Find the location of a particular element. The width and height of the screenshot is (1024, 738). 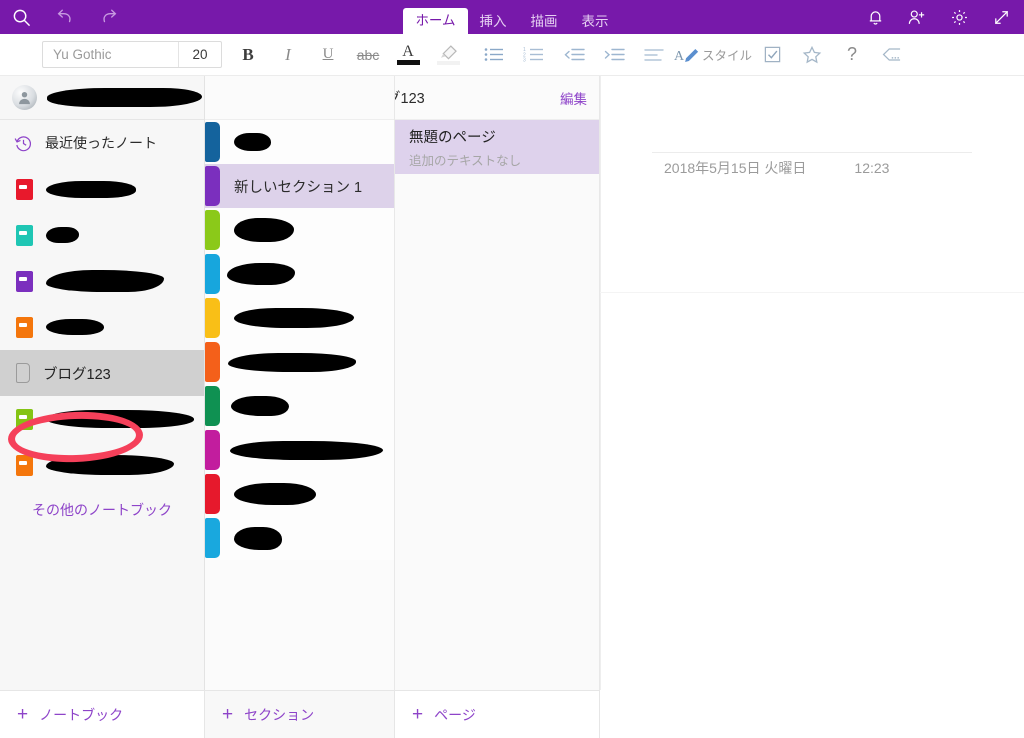

search-icon is located at coordinates (21, 17).